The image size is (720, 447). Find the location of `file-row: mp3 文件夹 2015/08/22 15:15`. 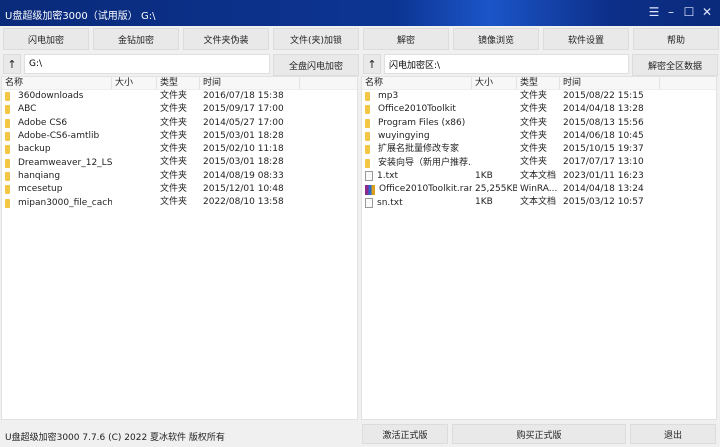

file-row: mp3 文件夹 2015/08/22 15:15 is located at coordinates (539, 96).